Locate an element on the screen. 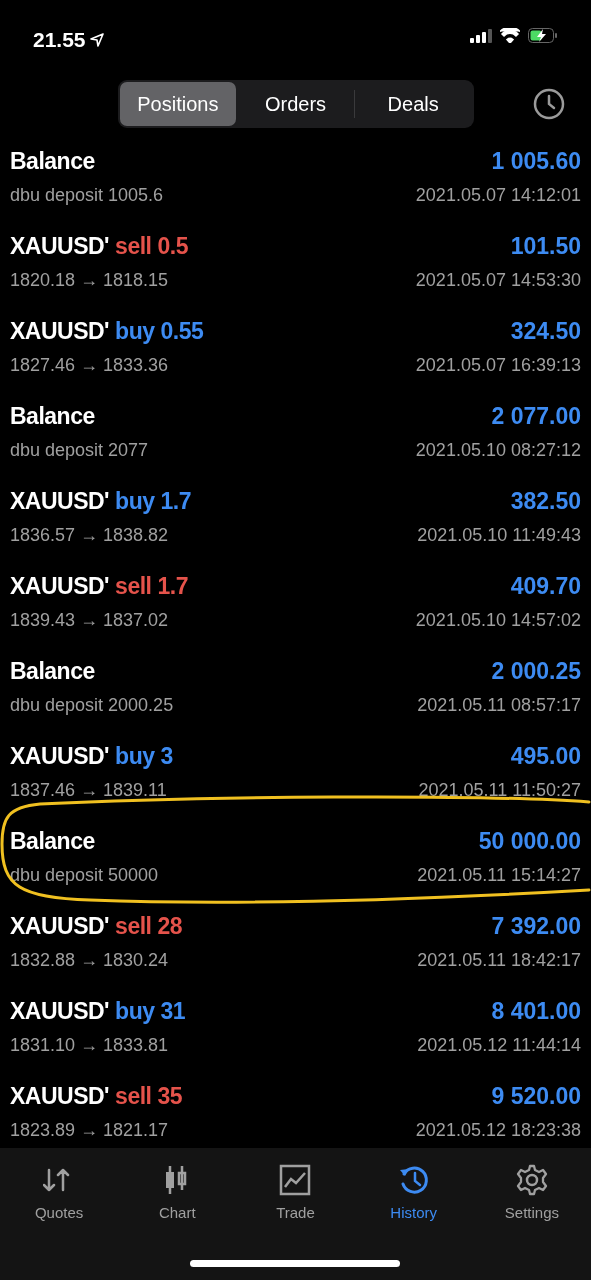 The height and width of the screenshot is (1280, 591). deal-volume: 31 is located at coordinates (173, 1011).